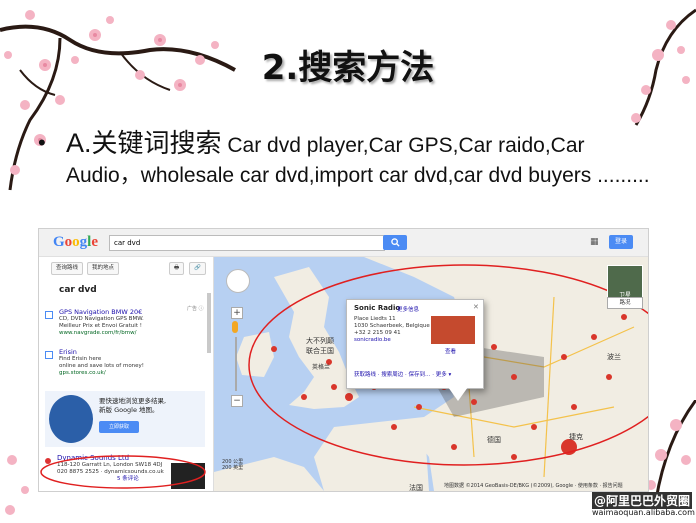 The width and height of the screenshot is (696, 523). I want to click on place-photo, so click(453, 330).